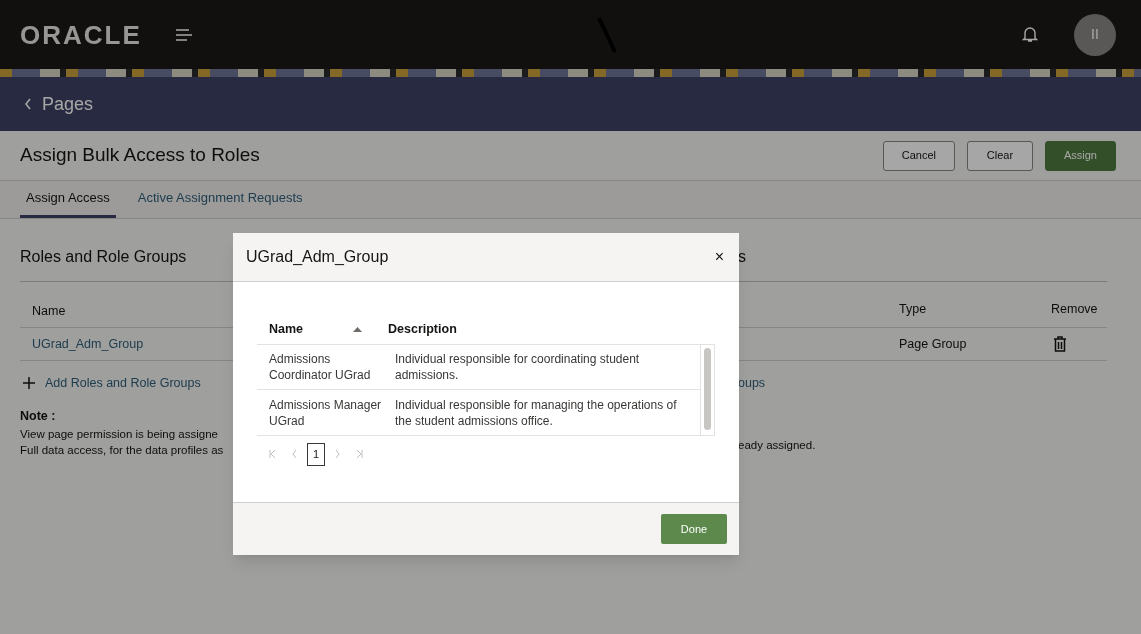 Image resolution: width=1141 pixels, height=634 pixels. What do you see at coordinates (140, 155) in the screenshot?
I see `page-title: Assign Bulk Access to Roles` at bounding box center [140, 155].